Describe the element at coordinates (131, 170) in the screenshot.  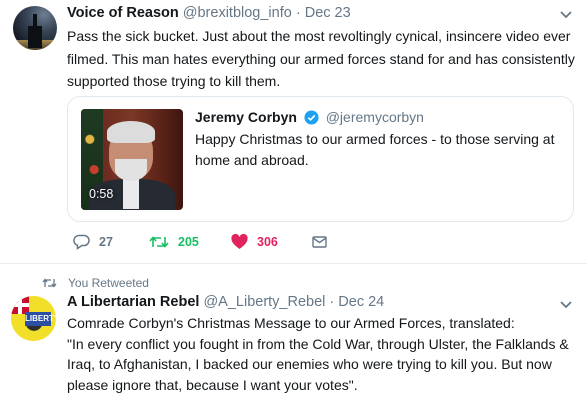
I see `video-figure-beard` at that location.